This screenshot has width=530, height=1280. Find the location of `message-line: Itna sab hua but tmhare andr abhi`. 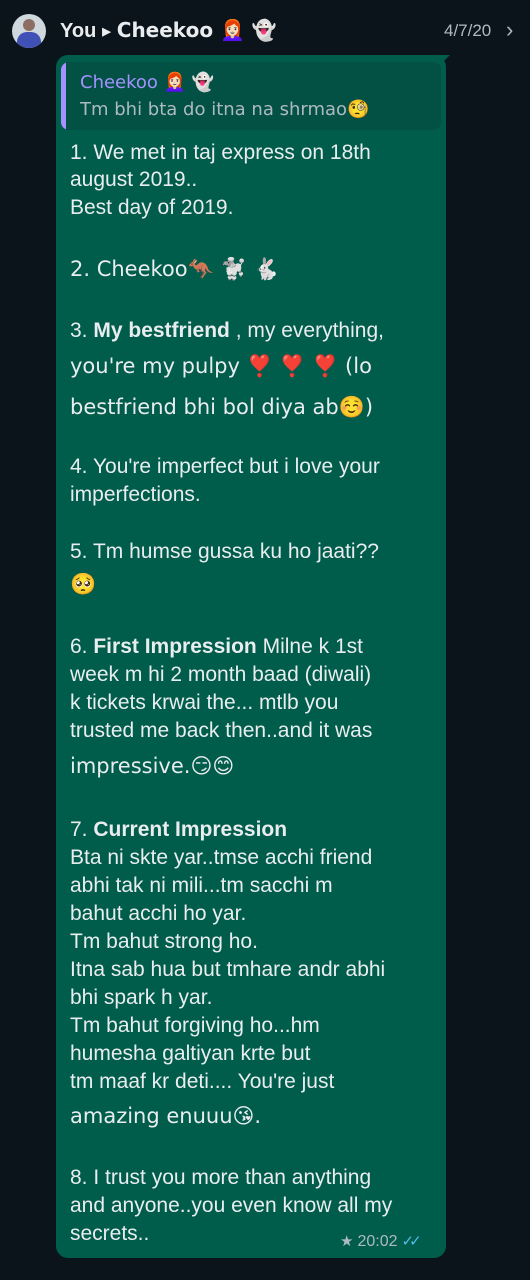

message-line: Itna sab hua but tmhare andr abhi is located at coordinates (228, 969).